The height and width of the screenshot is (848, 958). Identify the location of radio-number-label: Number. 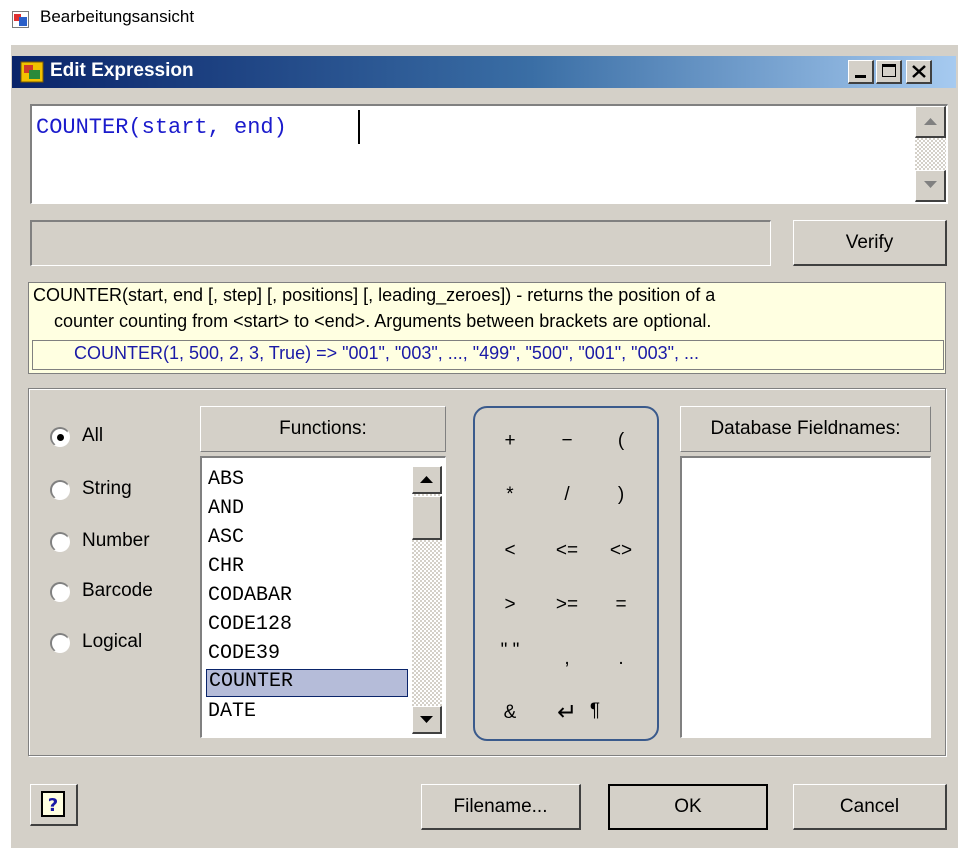
(116, 541).